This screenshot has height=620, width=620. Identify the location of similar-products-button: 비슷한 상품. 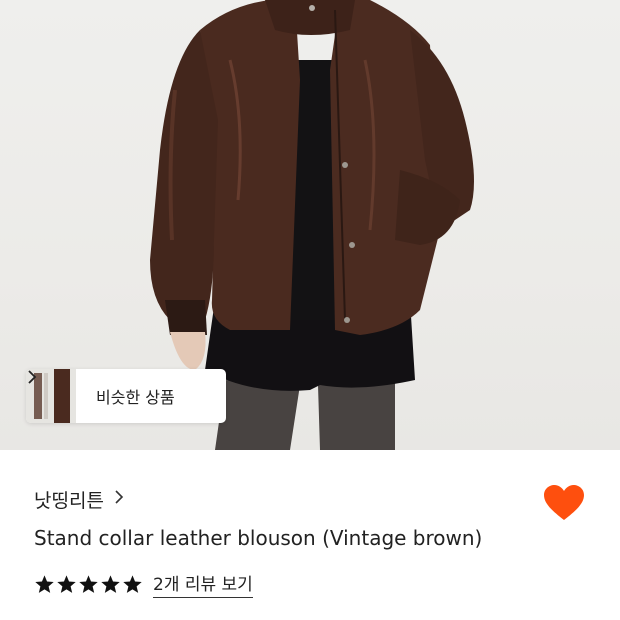
(126, 396).